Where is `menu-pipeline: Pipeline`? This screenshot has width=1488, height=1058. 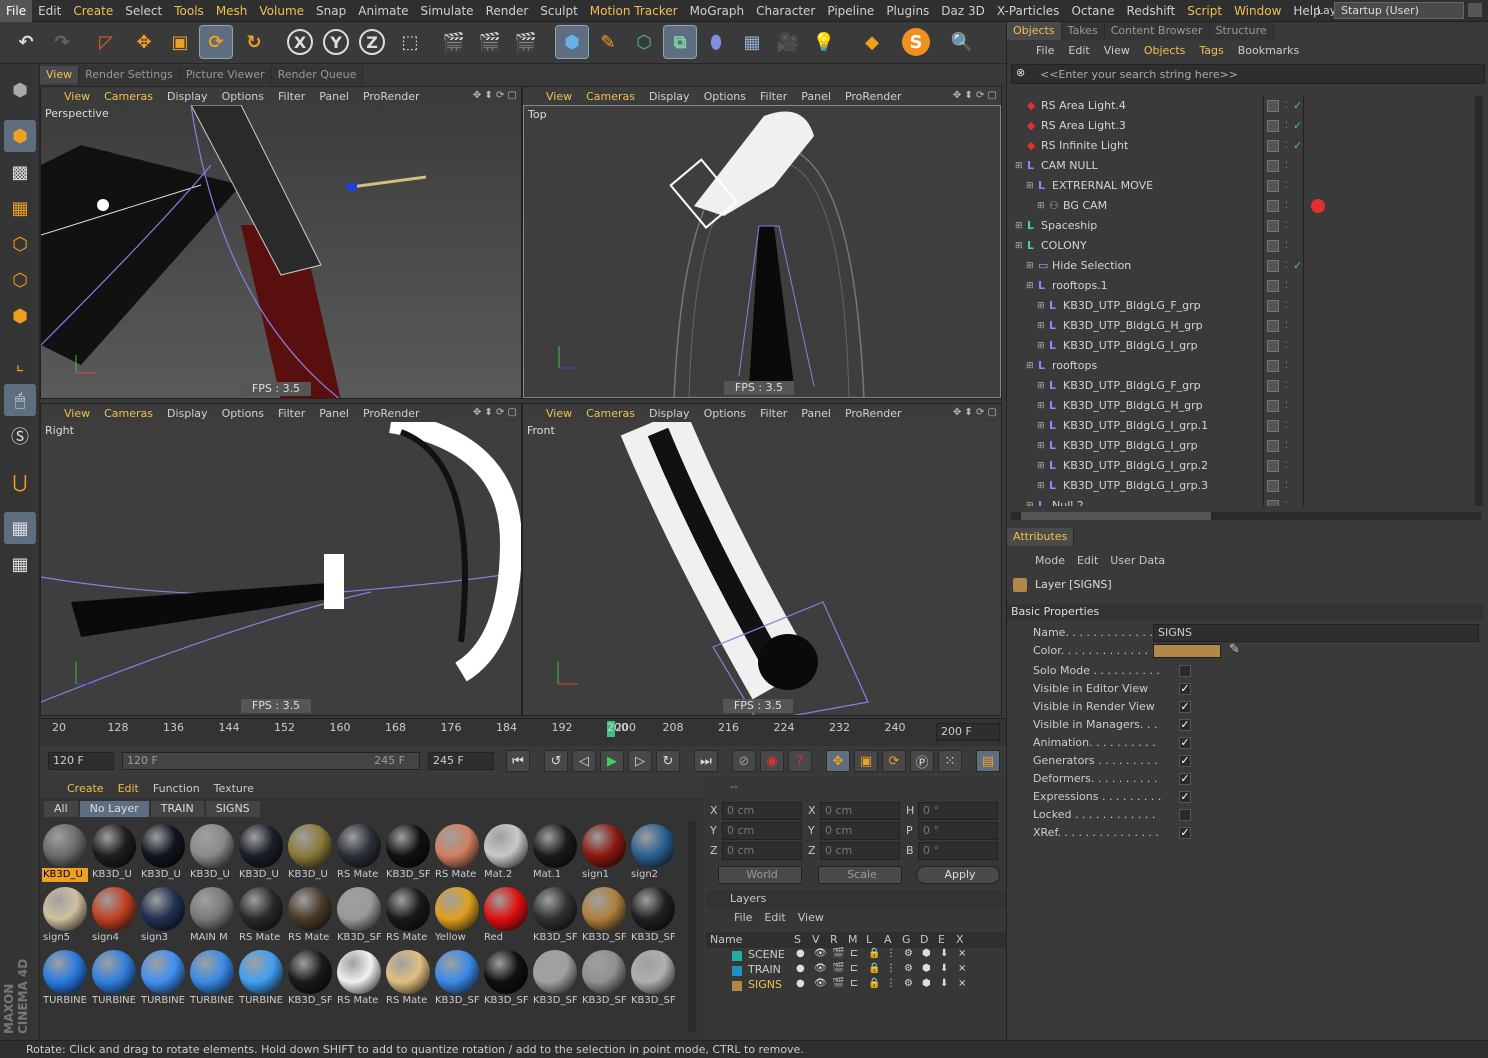
menu-pipeline: Pipeline is located at coordinates (850, 11).